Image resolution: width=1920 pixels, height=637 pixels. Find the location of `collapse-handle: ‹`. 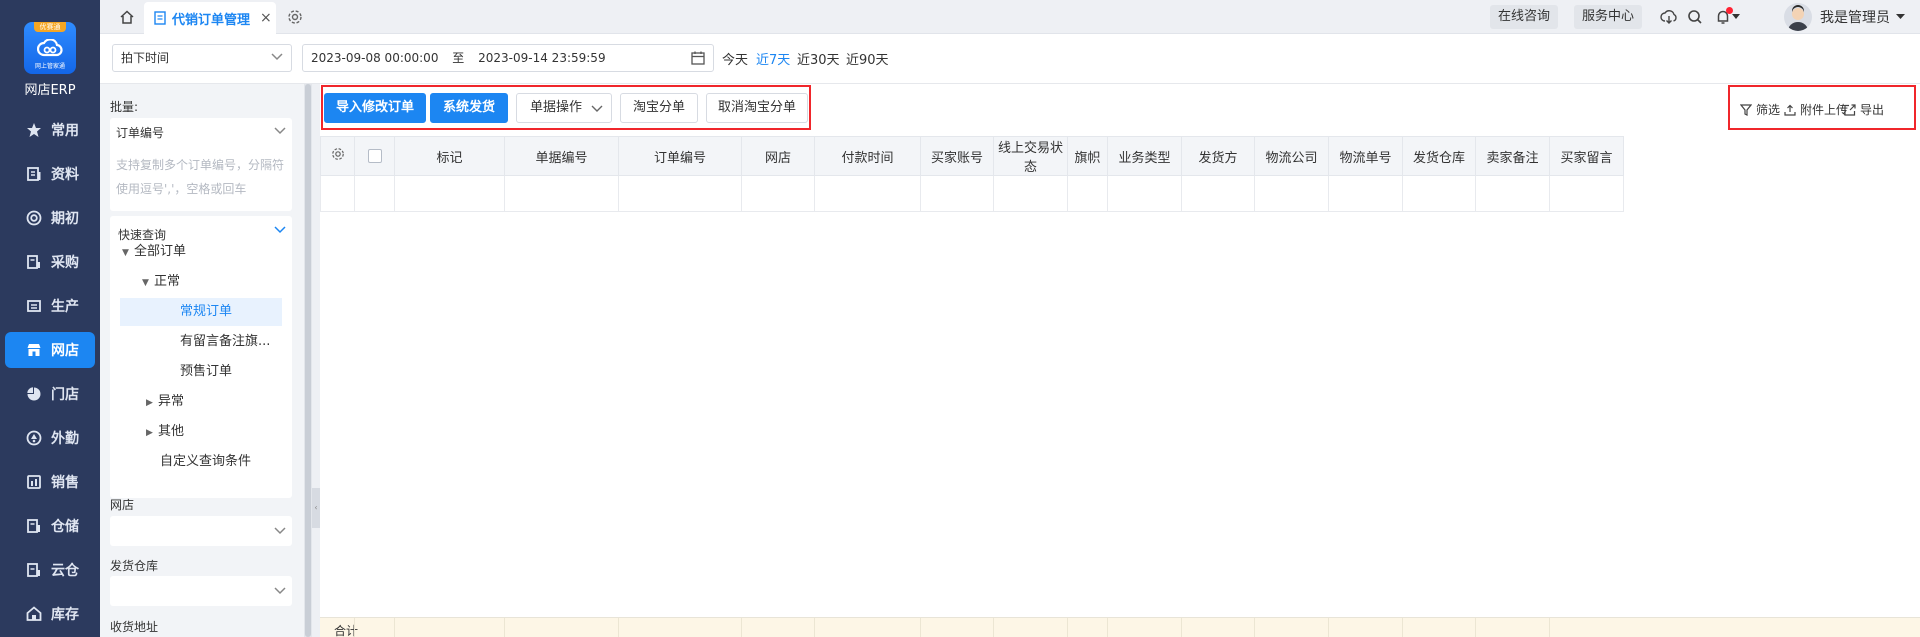

collapse-handle: ‹ is located at coordinates (316, 508).